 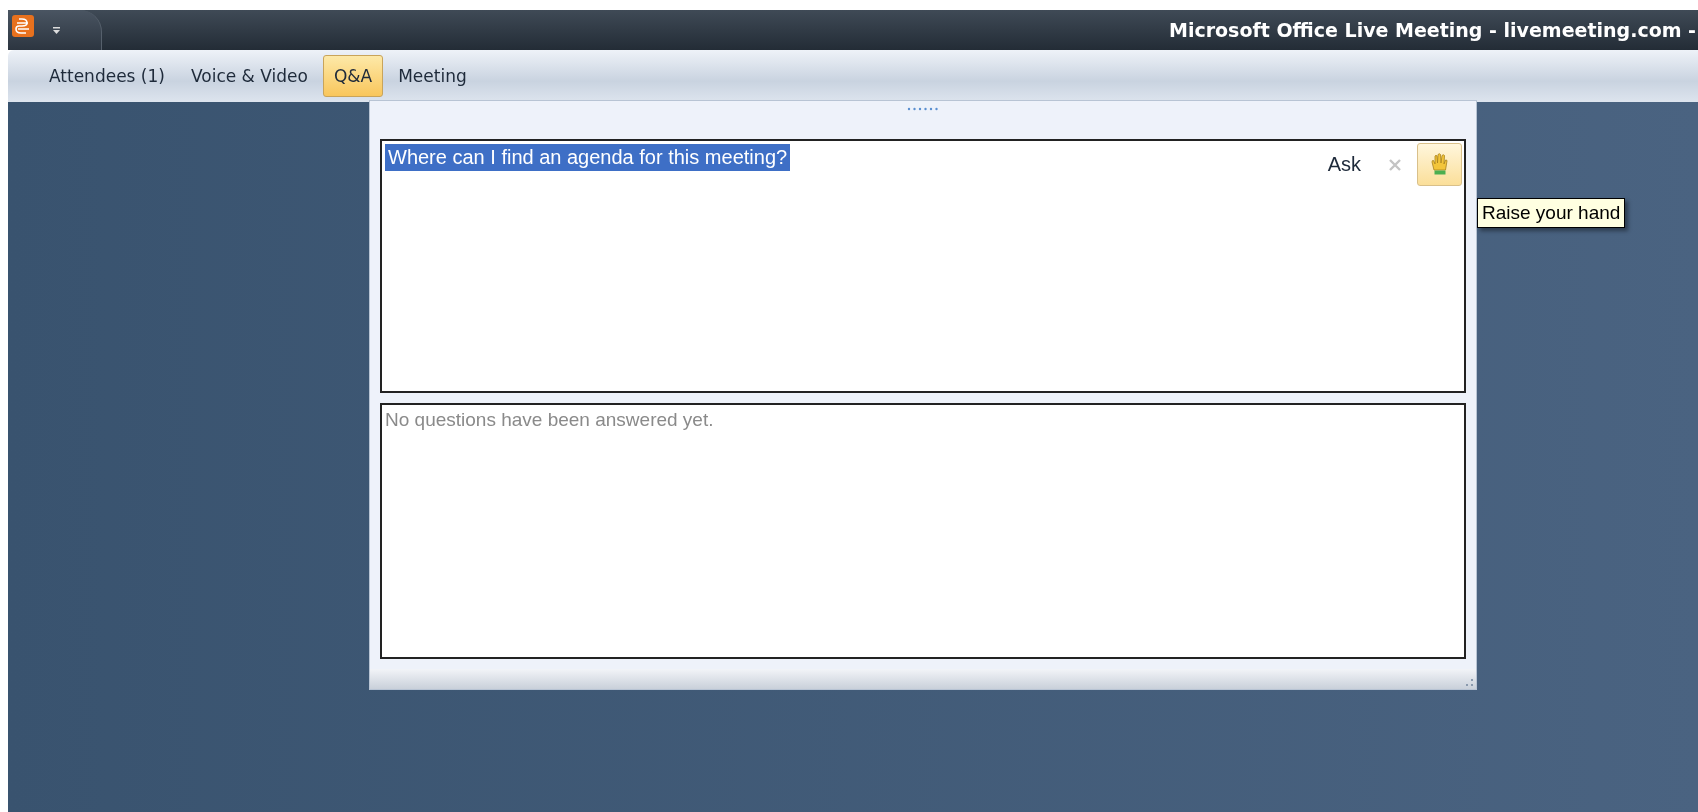 I want to click on tab: Voice & Video, so click(x=249, y=76).